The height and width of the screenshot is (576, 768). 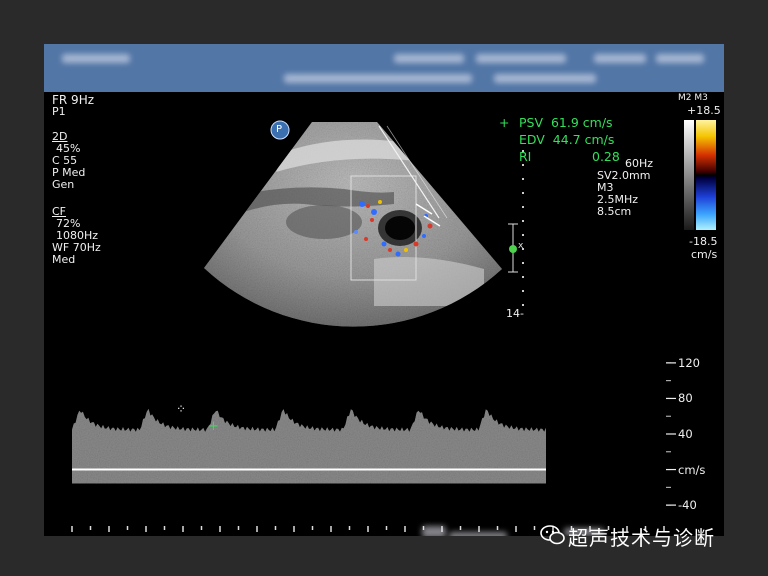 I want to click on velocity-scale, so click(x=671, y=434).